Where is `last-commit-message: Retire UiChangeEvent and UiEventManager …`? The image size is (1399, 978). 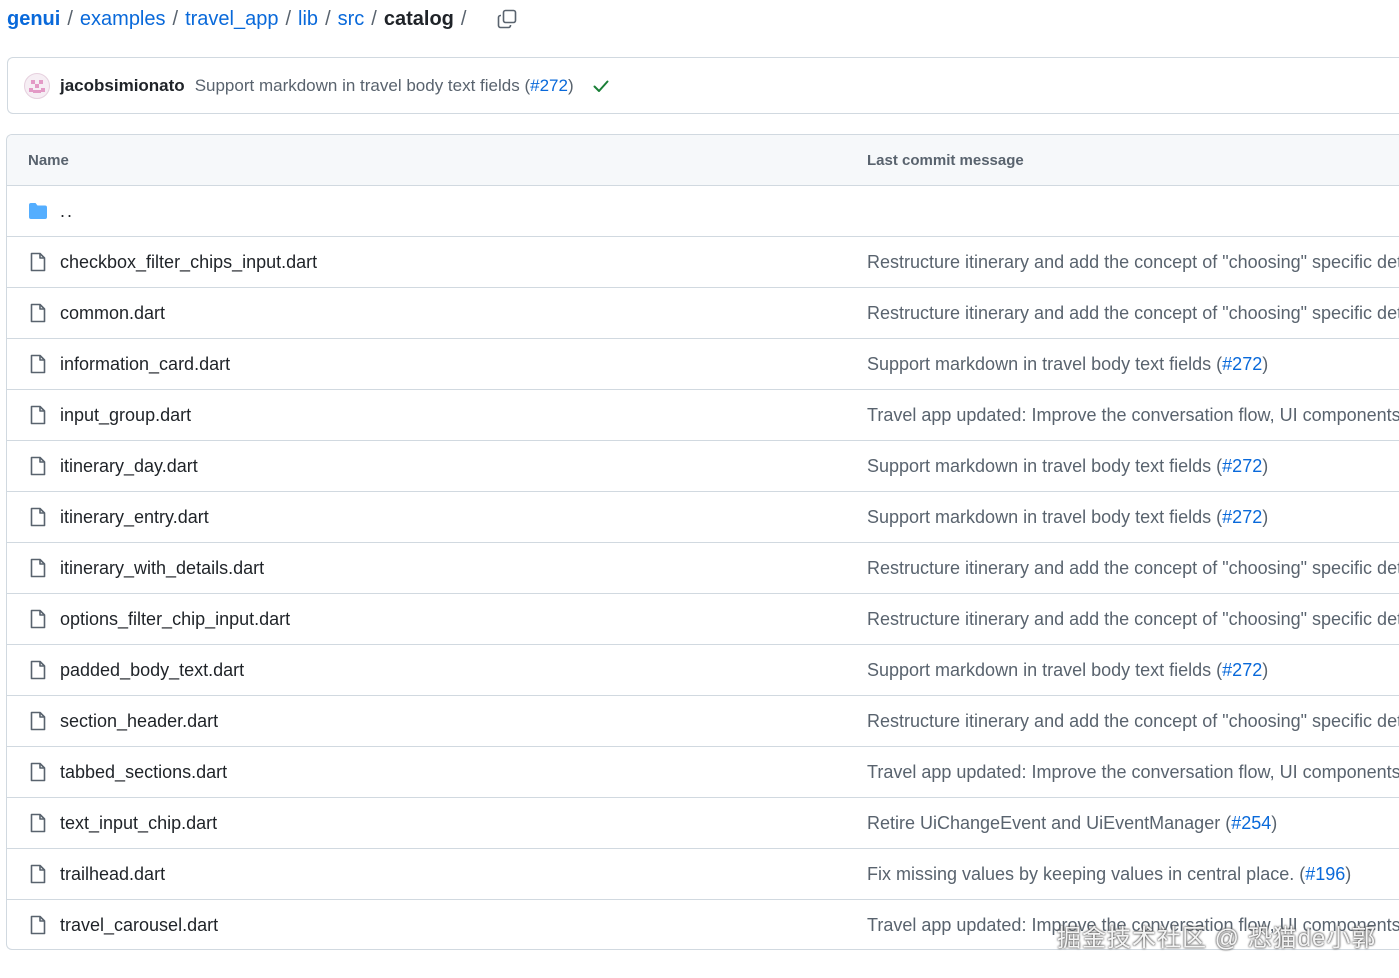 last-commit-message: Retire UiChangeEvent and UiEventManager … is located at coordinates (1133, 823).